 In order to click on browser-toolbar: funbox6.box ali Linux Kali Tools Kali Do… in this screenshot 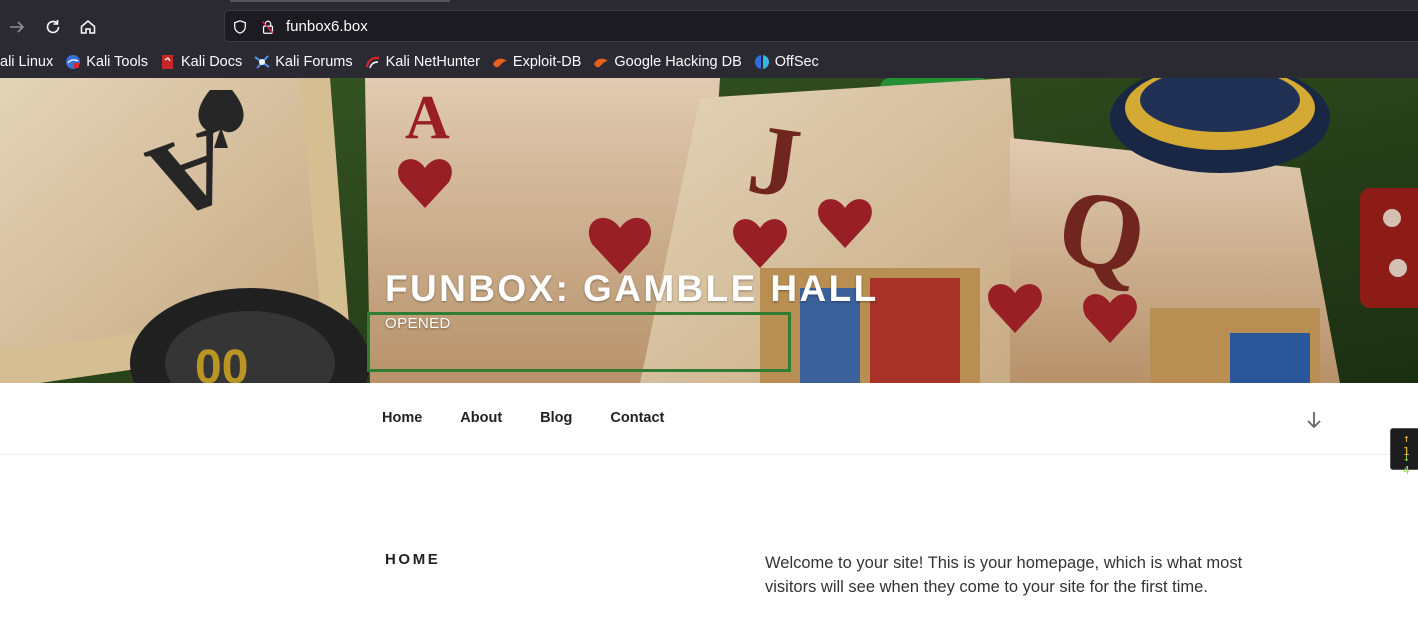, I will do `click(709, 39)`.